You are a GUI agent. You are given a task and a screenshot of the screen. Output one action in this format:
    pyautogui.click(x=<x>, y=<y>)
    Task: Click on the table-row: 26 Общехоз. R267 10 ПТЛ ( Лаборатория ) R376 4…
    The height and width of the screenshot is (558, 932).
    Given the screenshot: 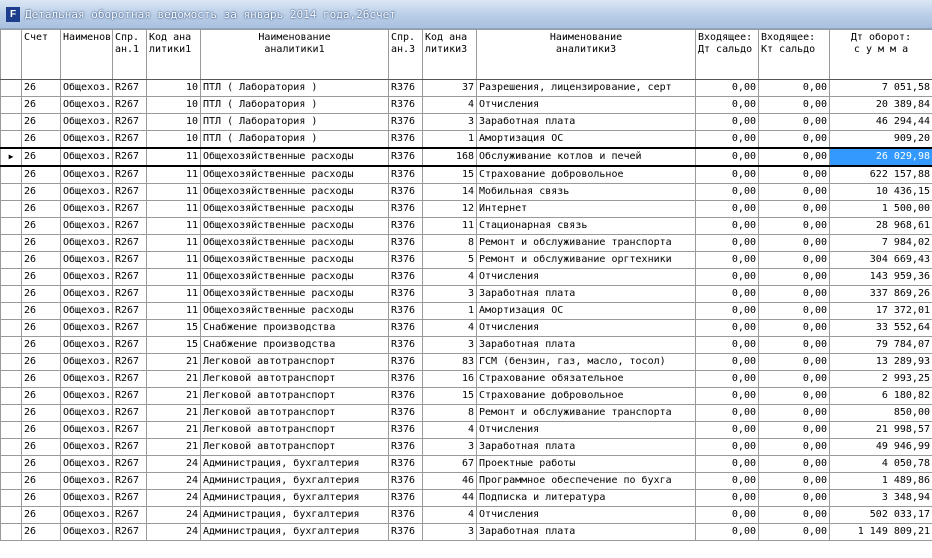 What is the action you would take?
    pyautogui.click(x=466, y=105)
    